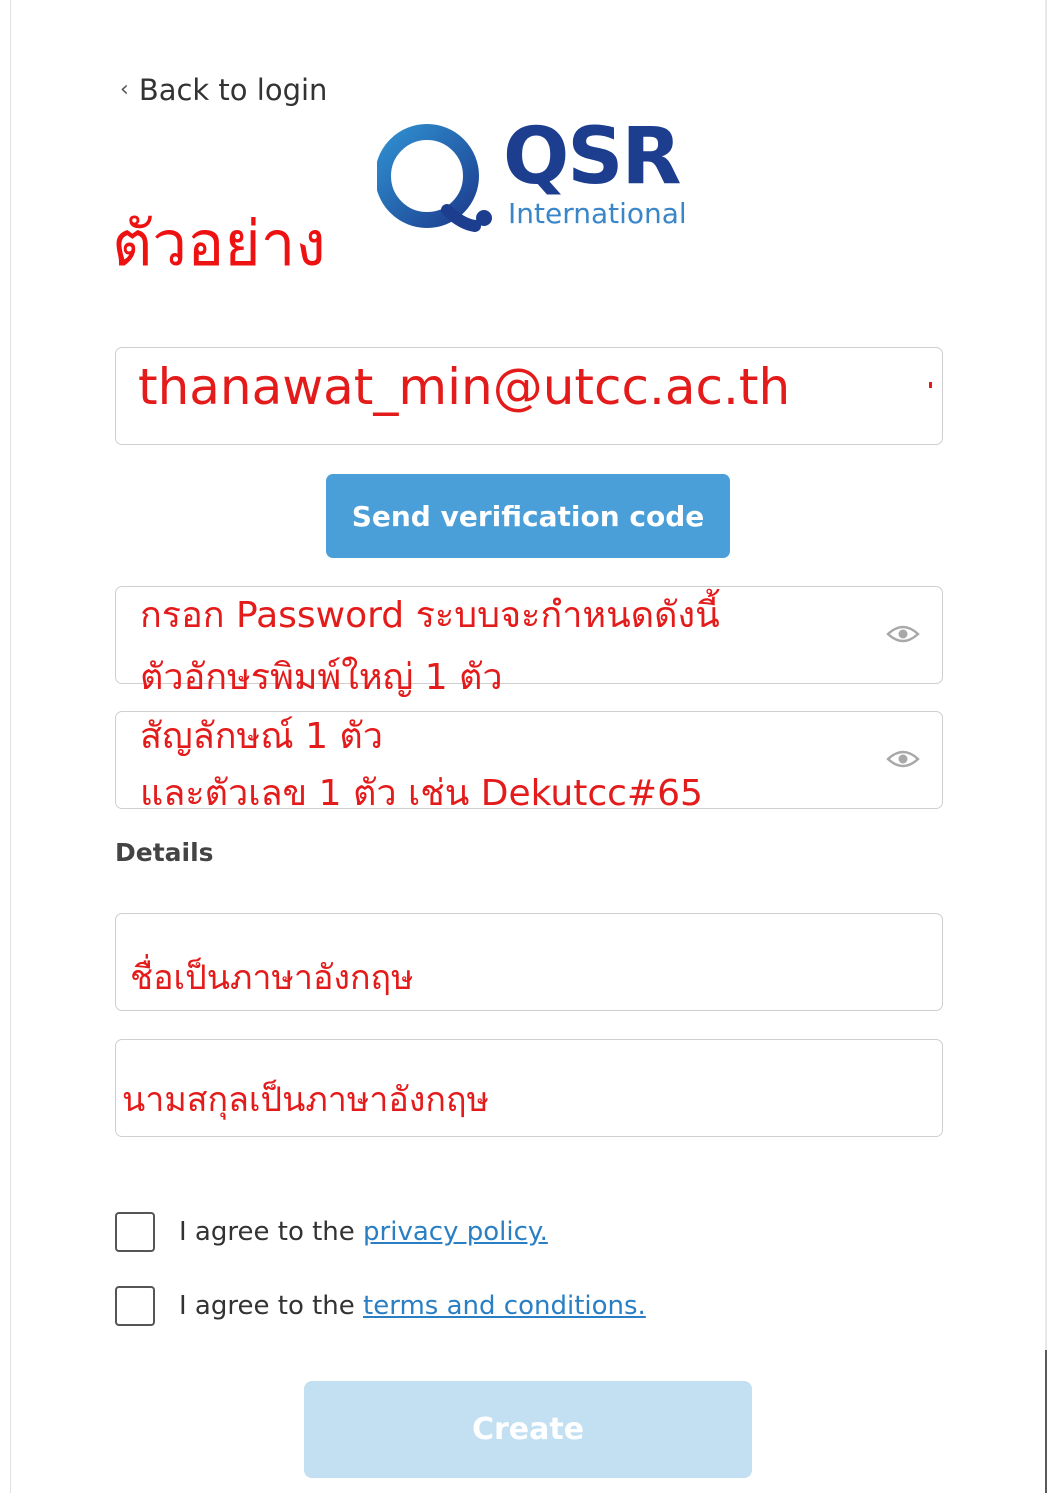  I want to click on privacy-policy-link: privacy policy., so click(455, 1232).